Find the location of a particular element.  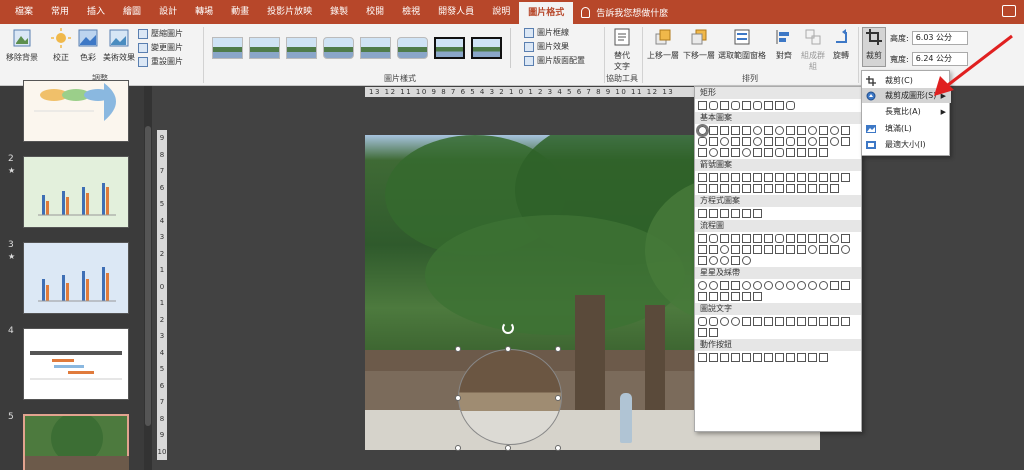

tab-draw: 繪圖 is located at coordinates (132, 12).